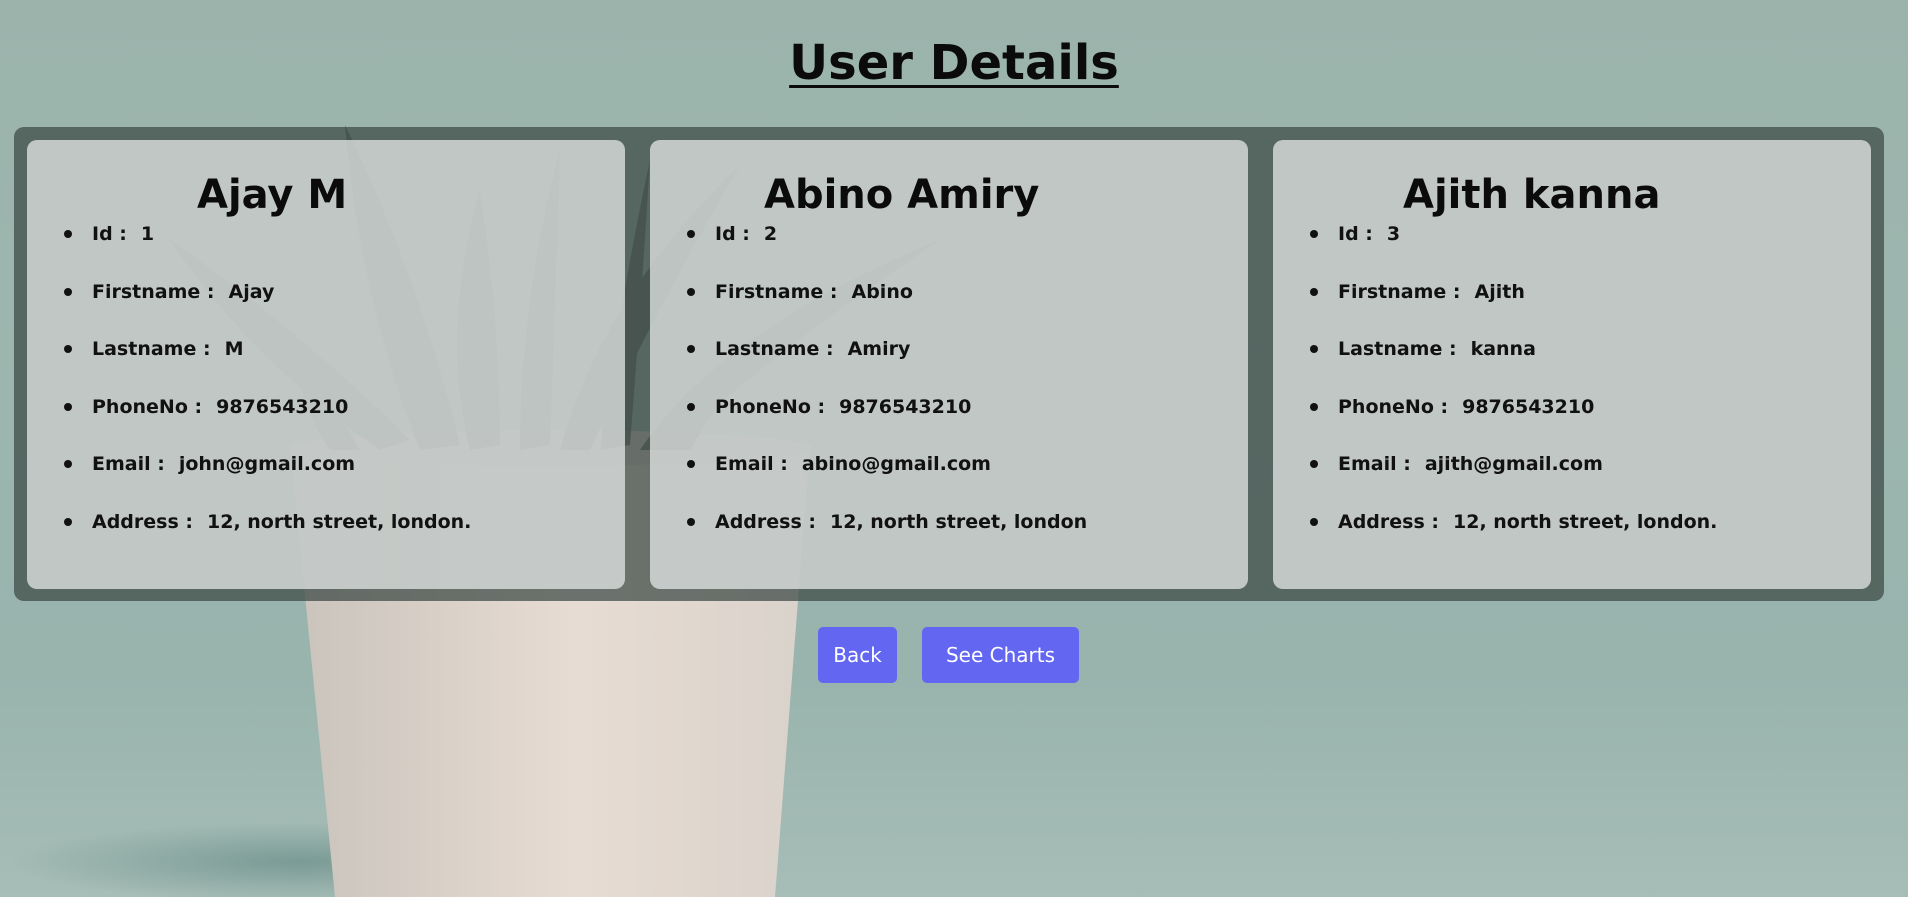  What do you see at coordinates (902, 195) in the screenshot?
I see `user-name: Abino Amiry` at bounding box center [902, 195].